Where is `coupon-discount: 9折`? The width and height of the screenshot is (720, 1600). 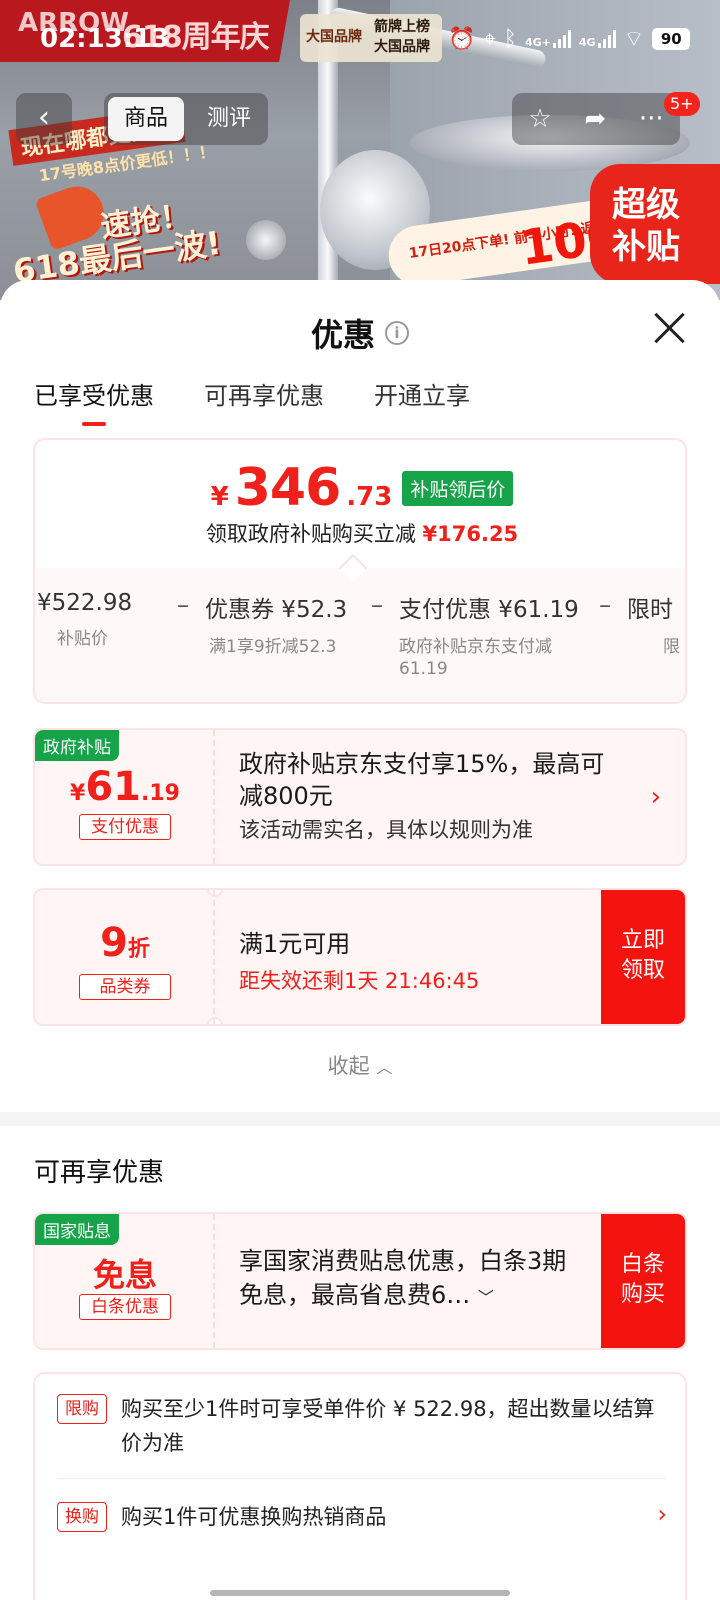 coupon-discount: 9折 is located at coordinates (125, 943).